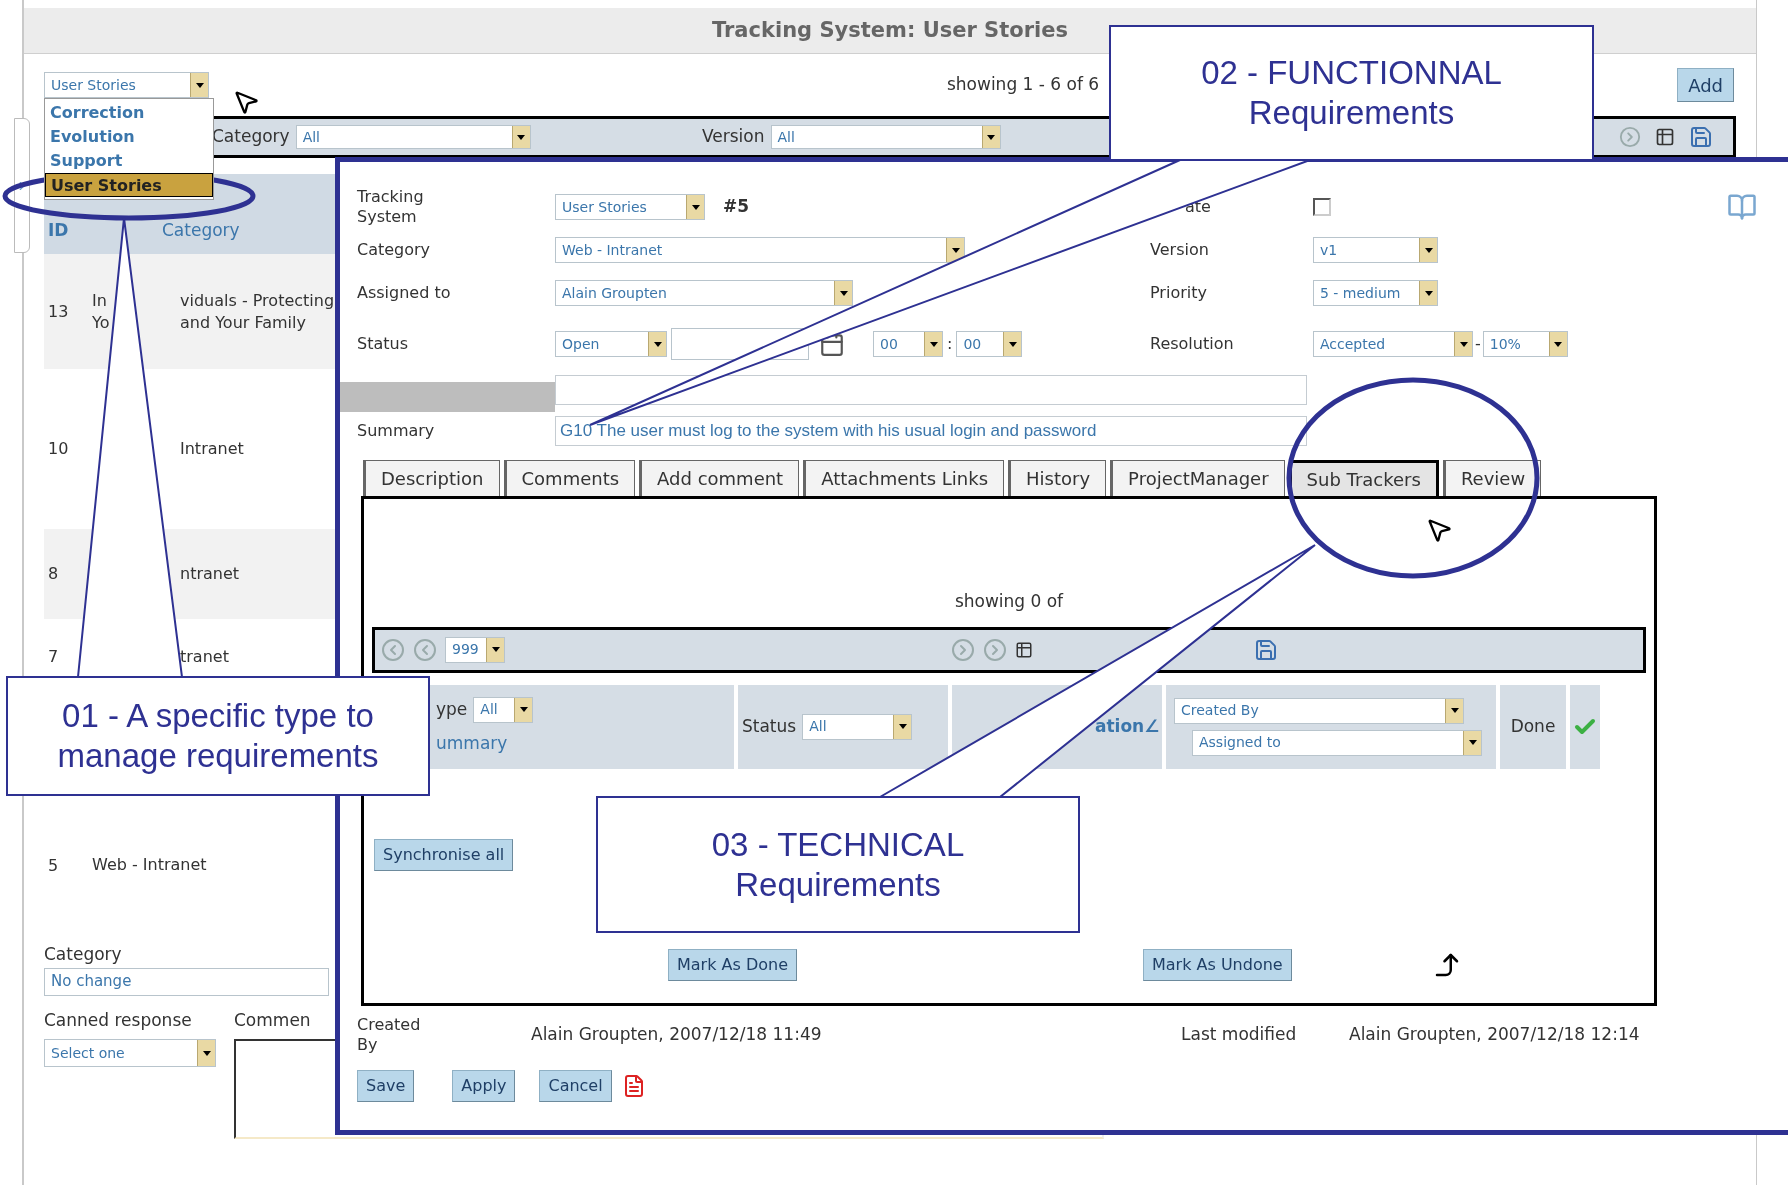 This screenshot has height=1185, width=1788. Describe the element at coordinates (64, 231) in the screenshot. I see `column-header: ID` at that location.